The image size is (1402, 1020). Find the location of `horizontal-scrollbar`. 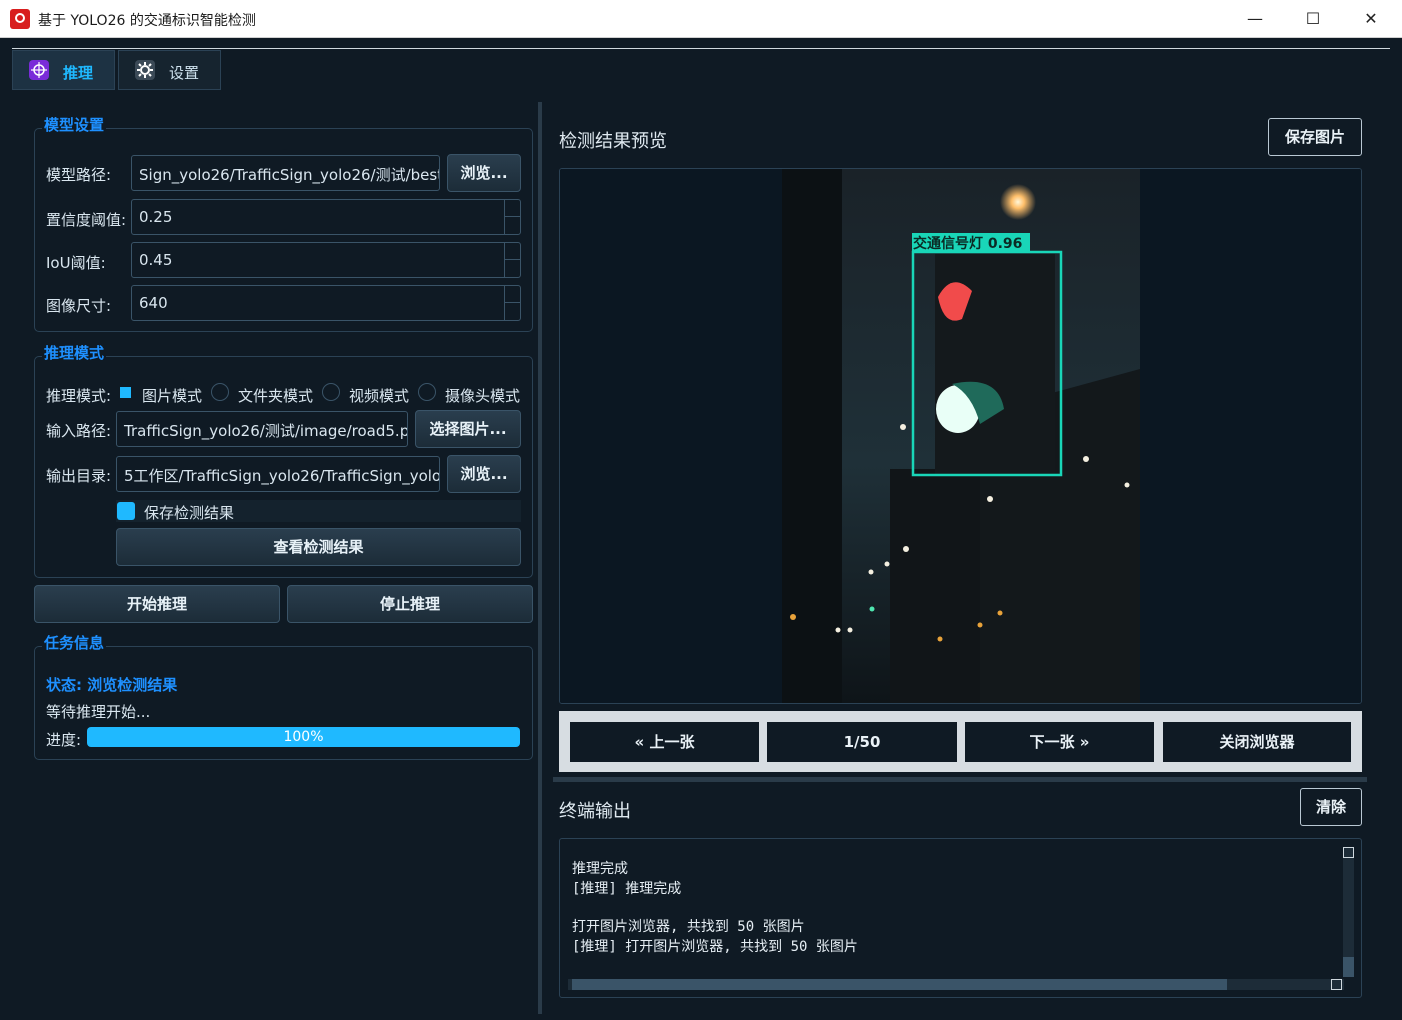

horizontal-scrollbar is located at coordinates (956, 984).